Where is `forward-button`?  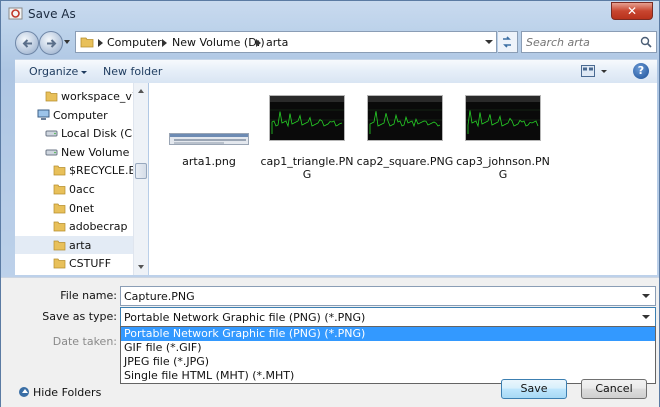 forward-button is located at coordinates (51, 43).